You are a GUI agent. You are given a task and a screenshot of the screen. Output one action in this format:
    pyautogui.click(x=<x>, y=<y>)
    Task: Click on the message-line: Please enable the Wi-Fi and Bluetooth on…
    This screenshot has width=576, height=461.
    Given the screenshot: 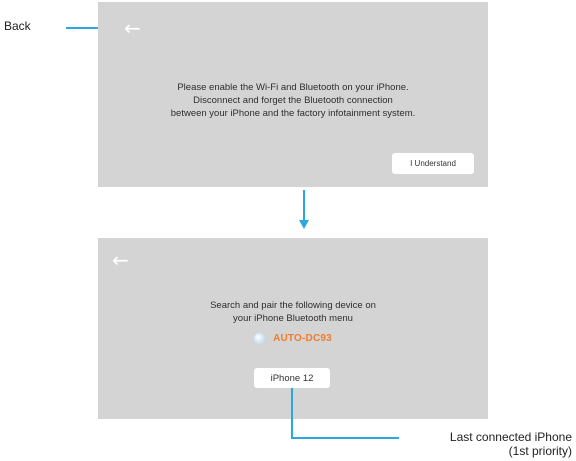 What is the action you would take?
    pyautogui.click(x=293, y=87)
    